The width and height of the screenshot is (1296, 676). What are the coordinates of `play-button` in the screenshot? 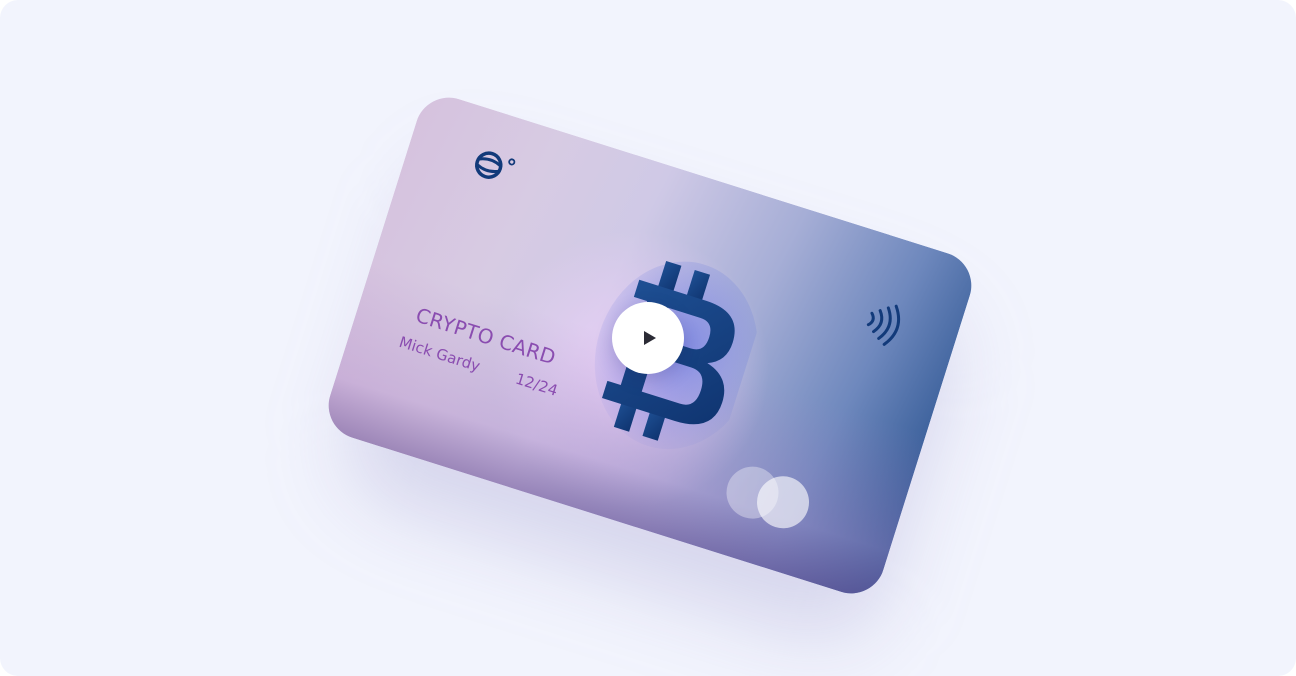 It's located at (648, 338).